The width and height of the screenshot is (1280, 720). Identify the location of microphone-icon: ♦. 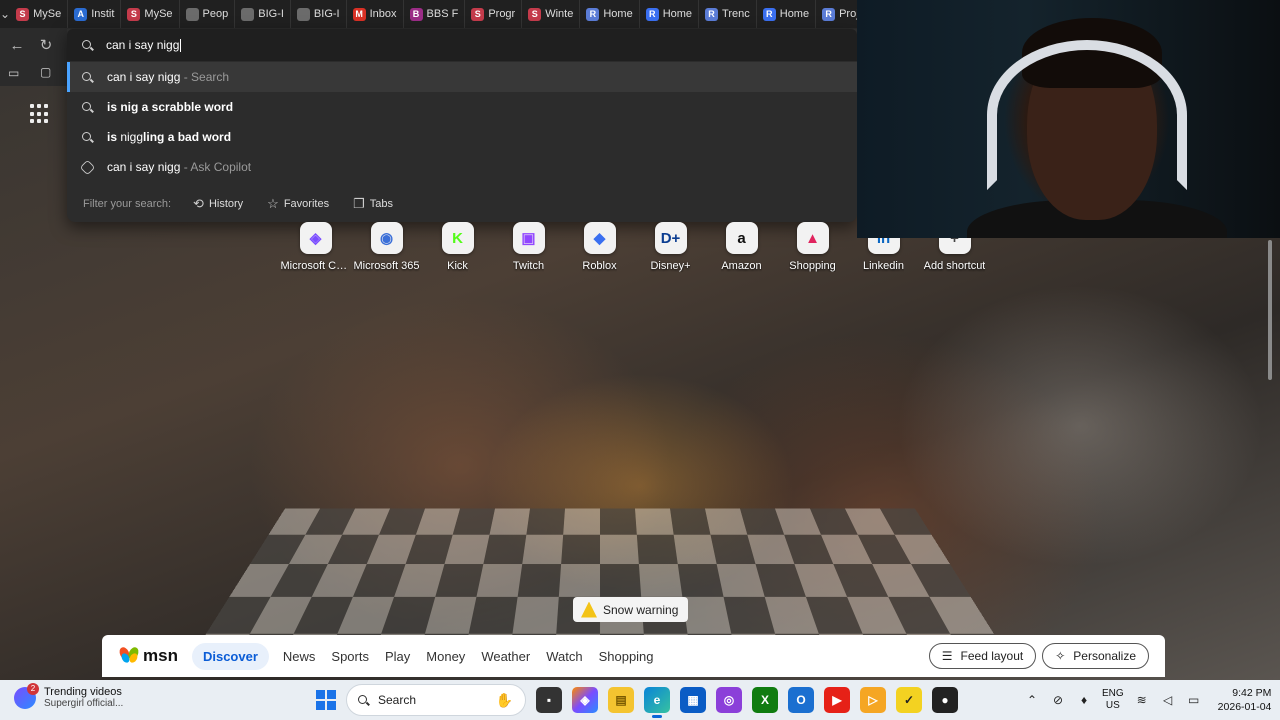
(1084, 700).